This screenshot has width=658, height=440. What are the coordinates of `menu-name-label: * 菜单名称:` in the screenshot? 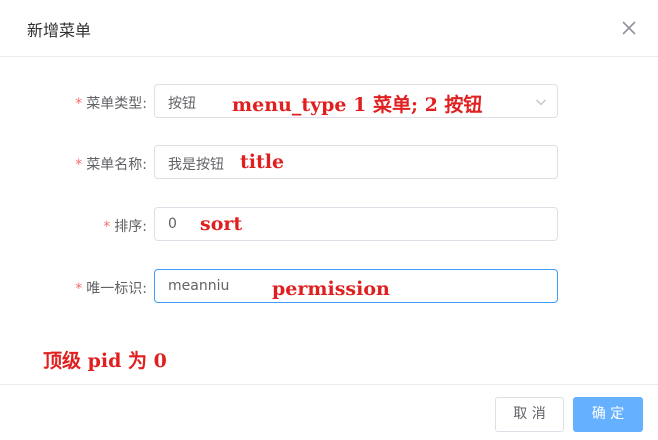 It's located at (111, 165).